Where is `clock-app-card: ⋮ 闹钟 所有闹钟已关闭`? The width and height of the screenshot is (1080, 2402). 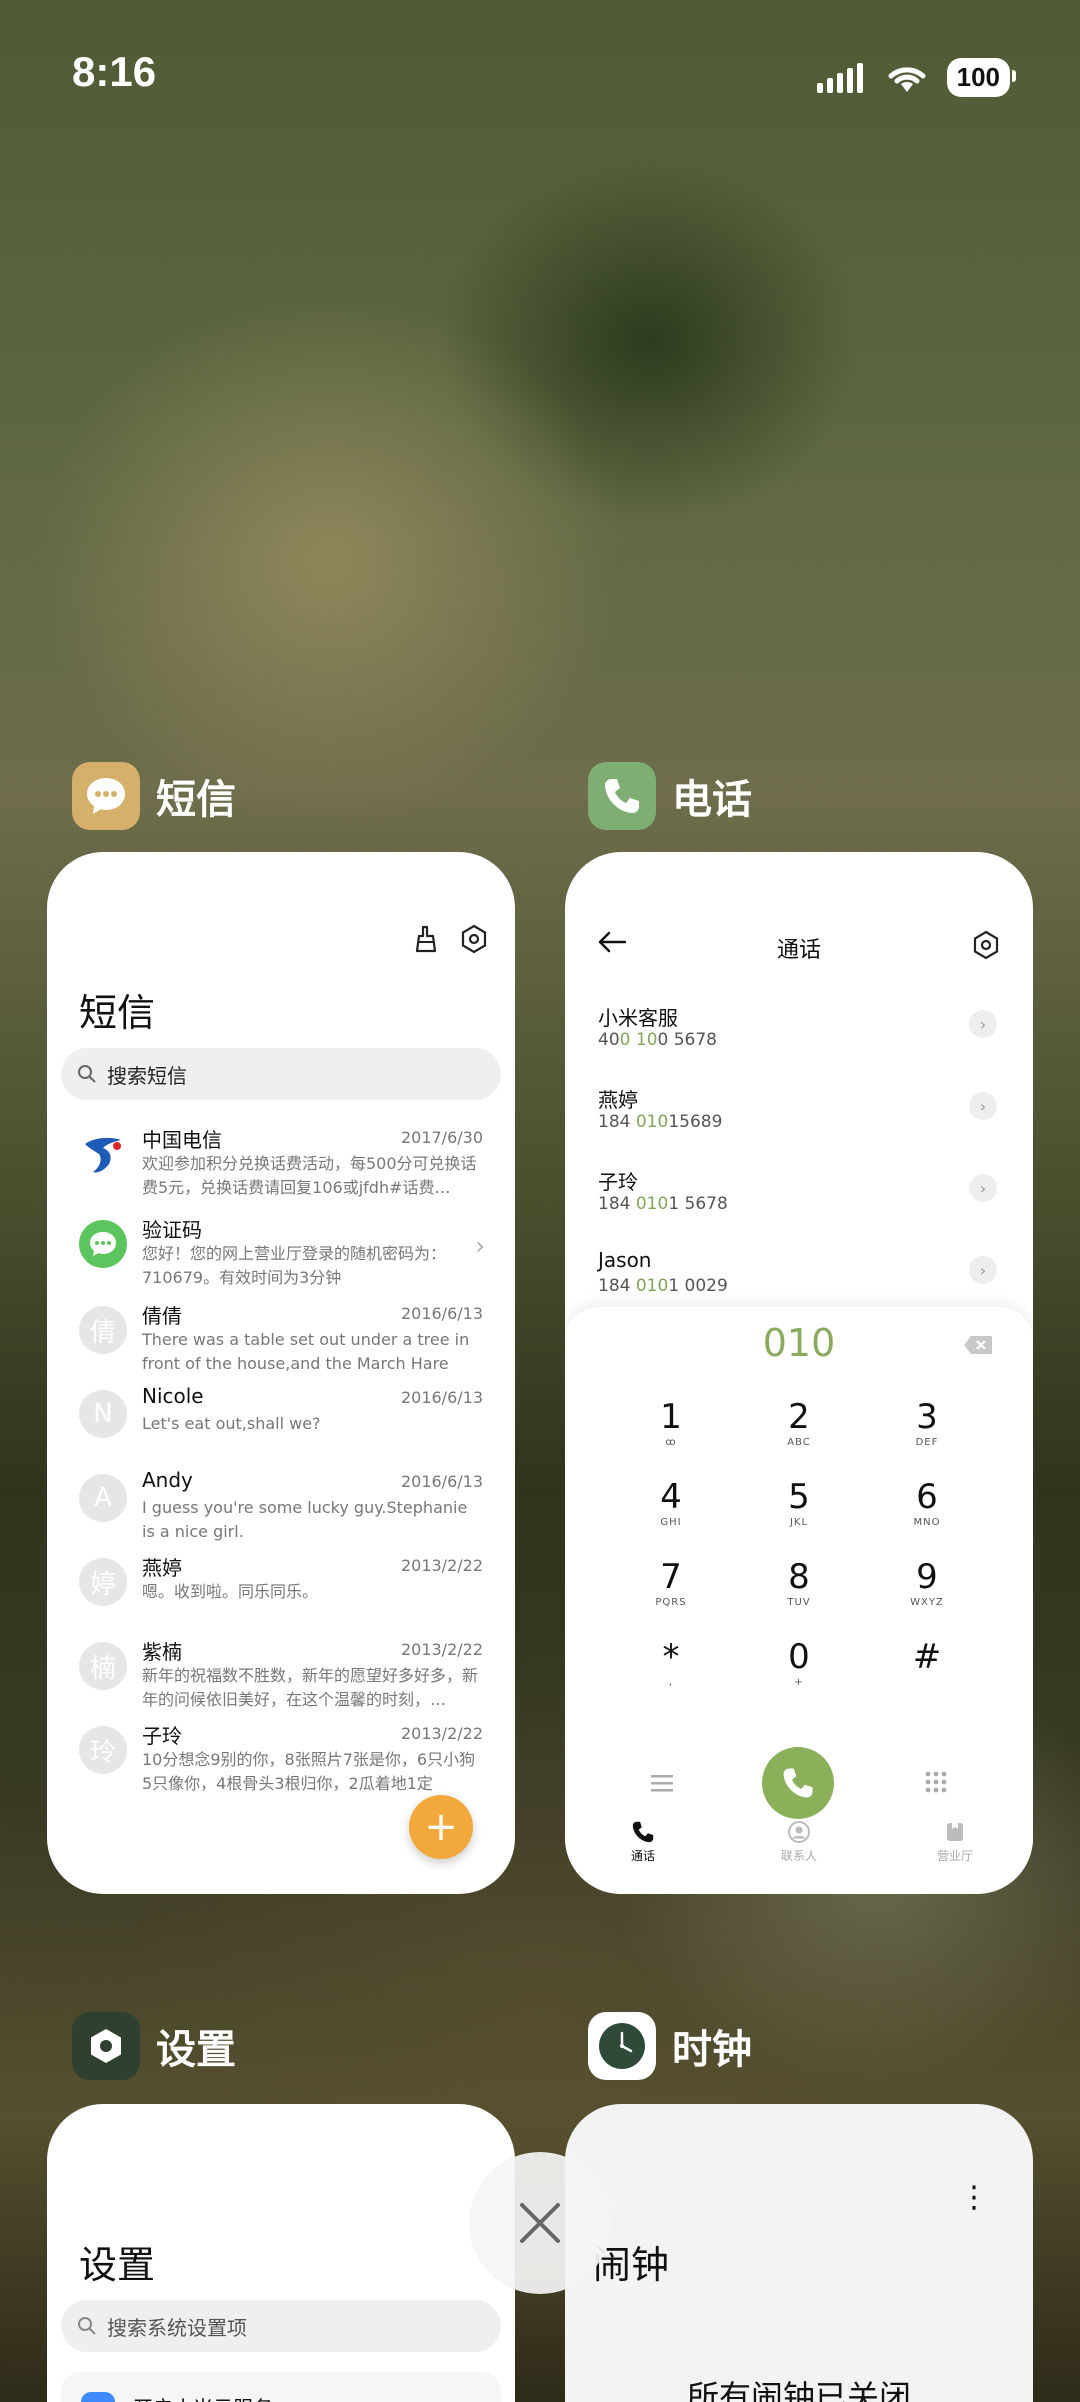 clock-app-card: ⋮ 闹钟 所有闹钟已关闭 is located at coordinates (799, 2253).